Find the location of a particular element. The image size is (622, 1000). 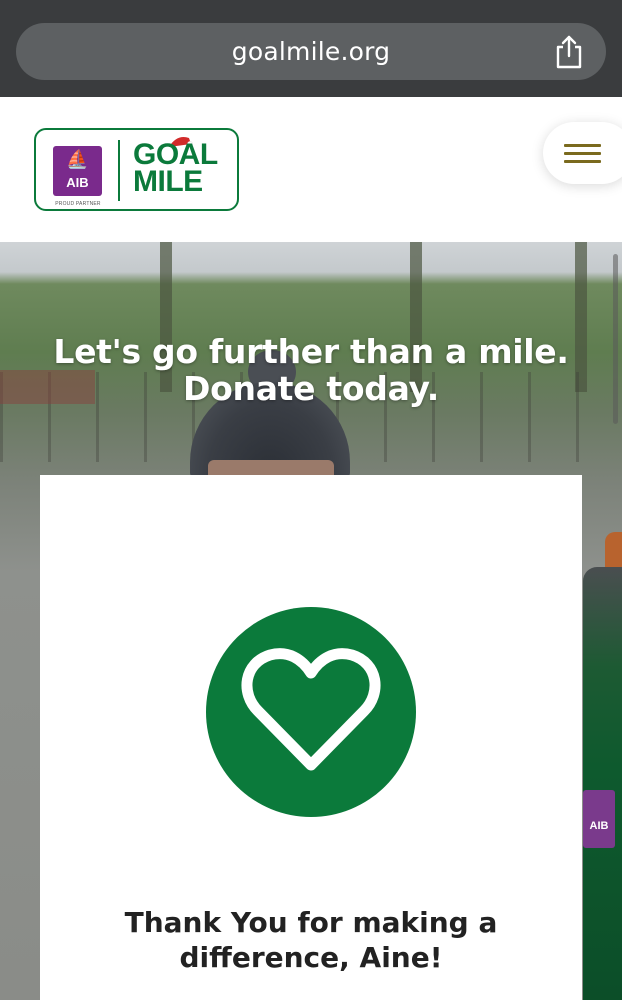

thank-you-message: Thank You for making a difference, Aine! is located at coordinates (311, 940).